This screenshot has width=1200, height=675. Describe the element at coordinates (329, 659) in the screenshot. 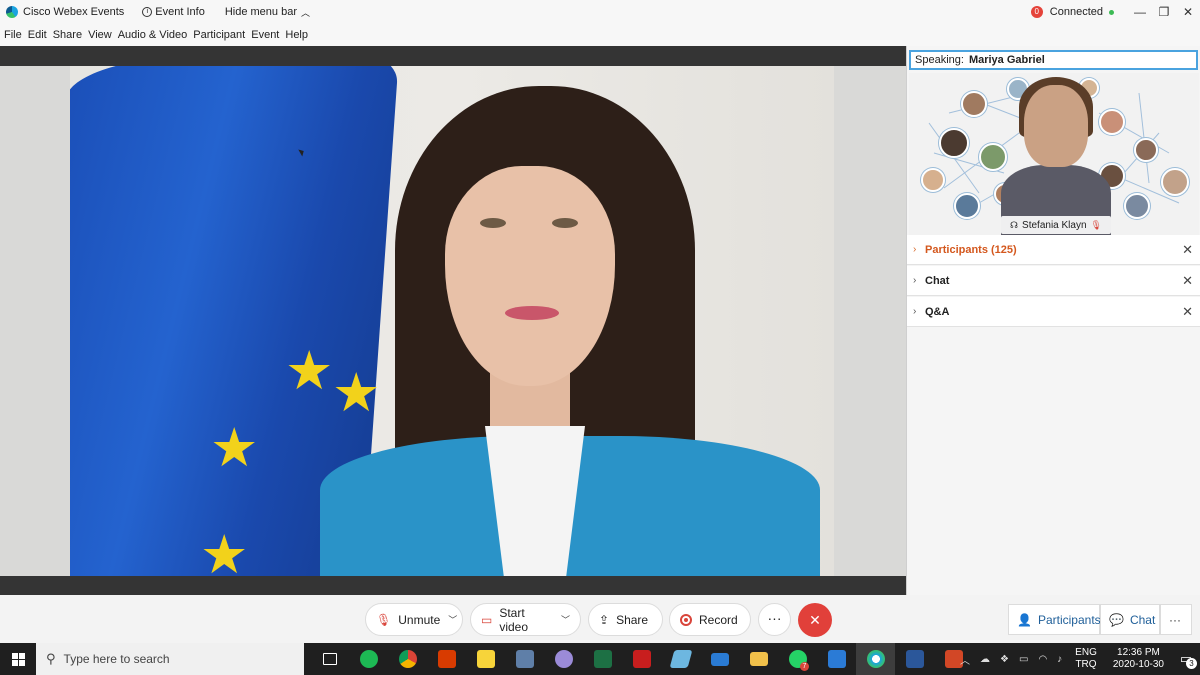

I see `task-view-icon` at that location.